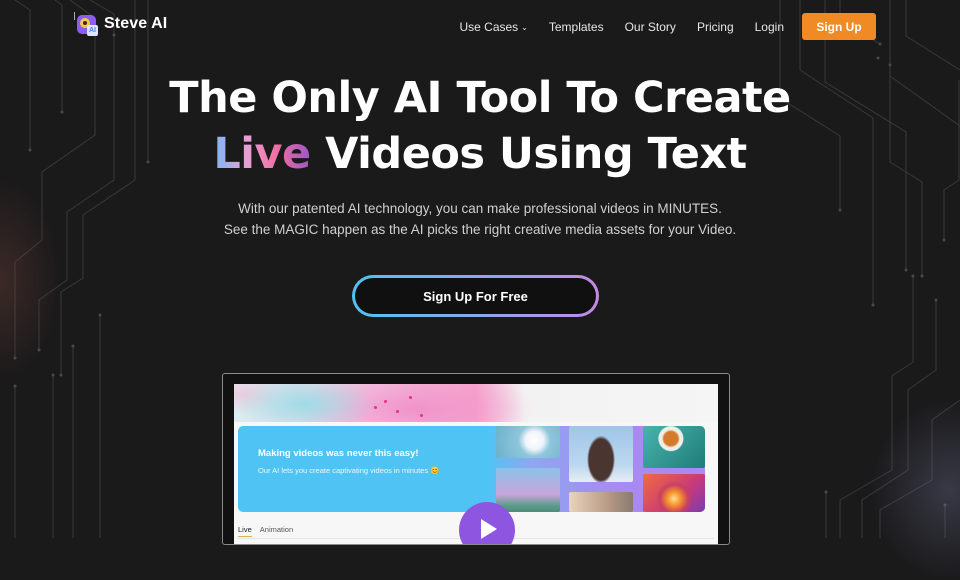  I want to click on brand-logo: AI Steve AI, so click(120, 24).